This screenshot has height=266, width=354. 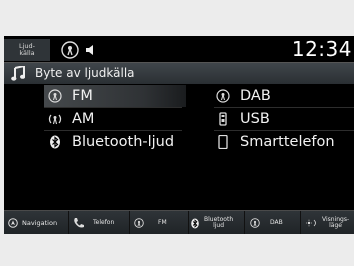 I want to click on nav-label: FM, so click(x=162, y=222).